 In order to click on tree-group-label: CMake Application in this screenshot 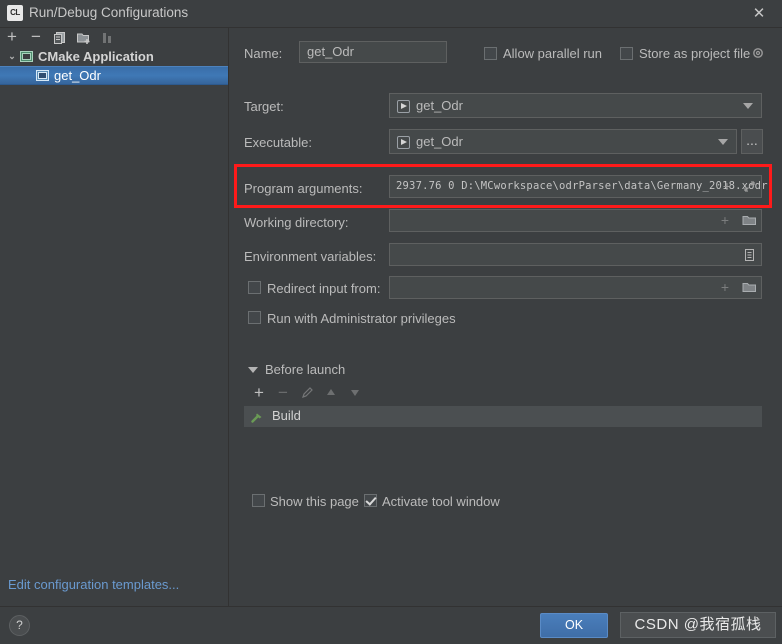, I will do `click(96, 56)`.